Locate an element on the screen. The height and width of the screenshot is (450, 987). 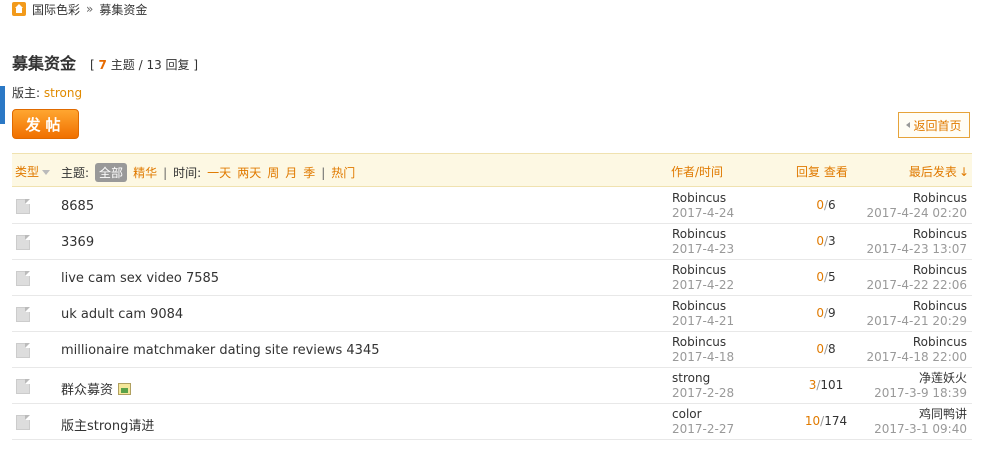
moderator-link: strong is located at coordinates (63, 93).